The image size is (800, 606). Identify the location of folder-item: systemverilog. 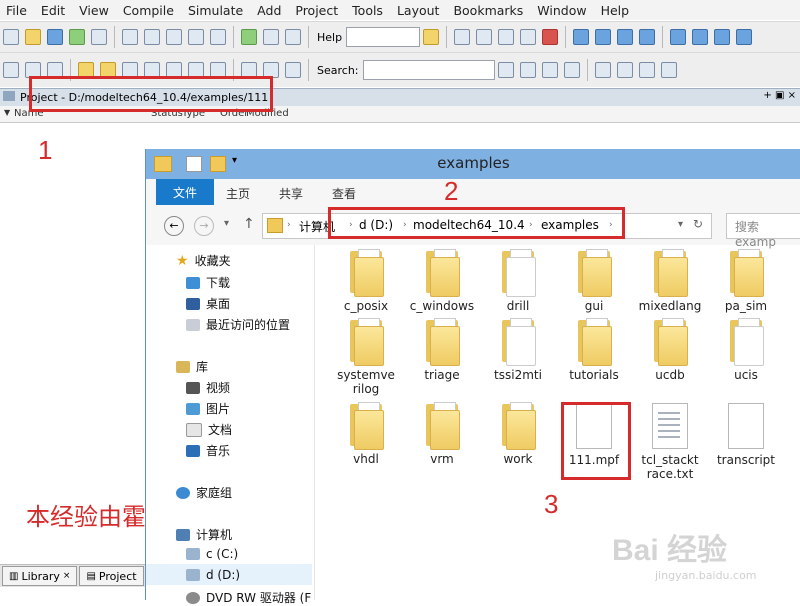
(366, 357).